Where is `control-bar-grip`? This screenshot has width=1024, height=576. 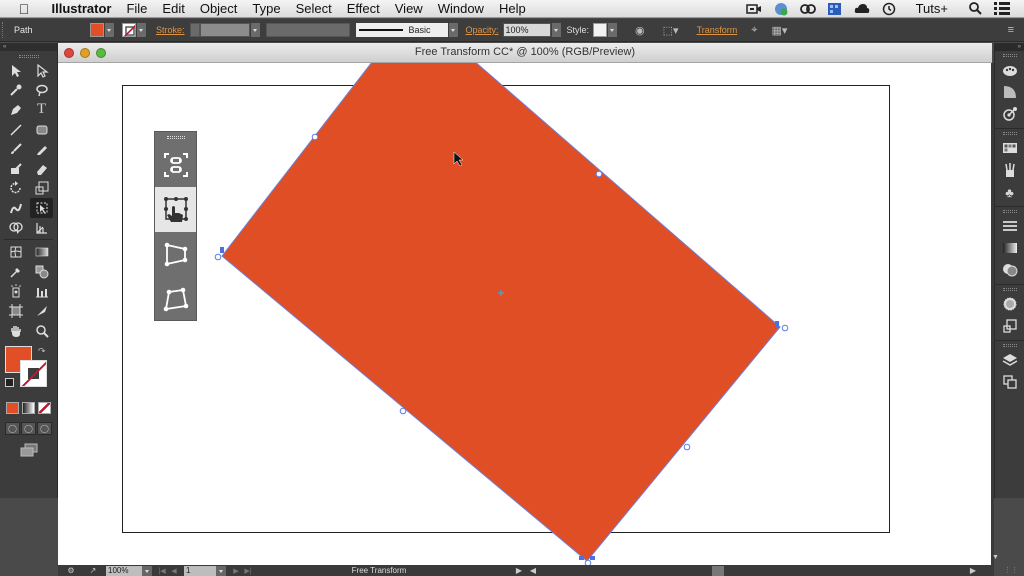
control-bar-grip is located at coordinates (4, 30).